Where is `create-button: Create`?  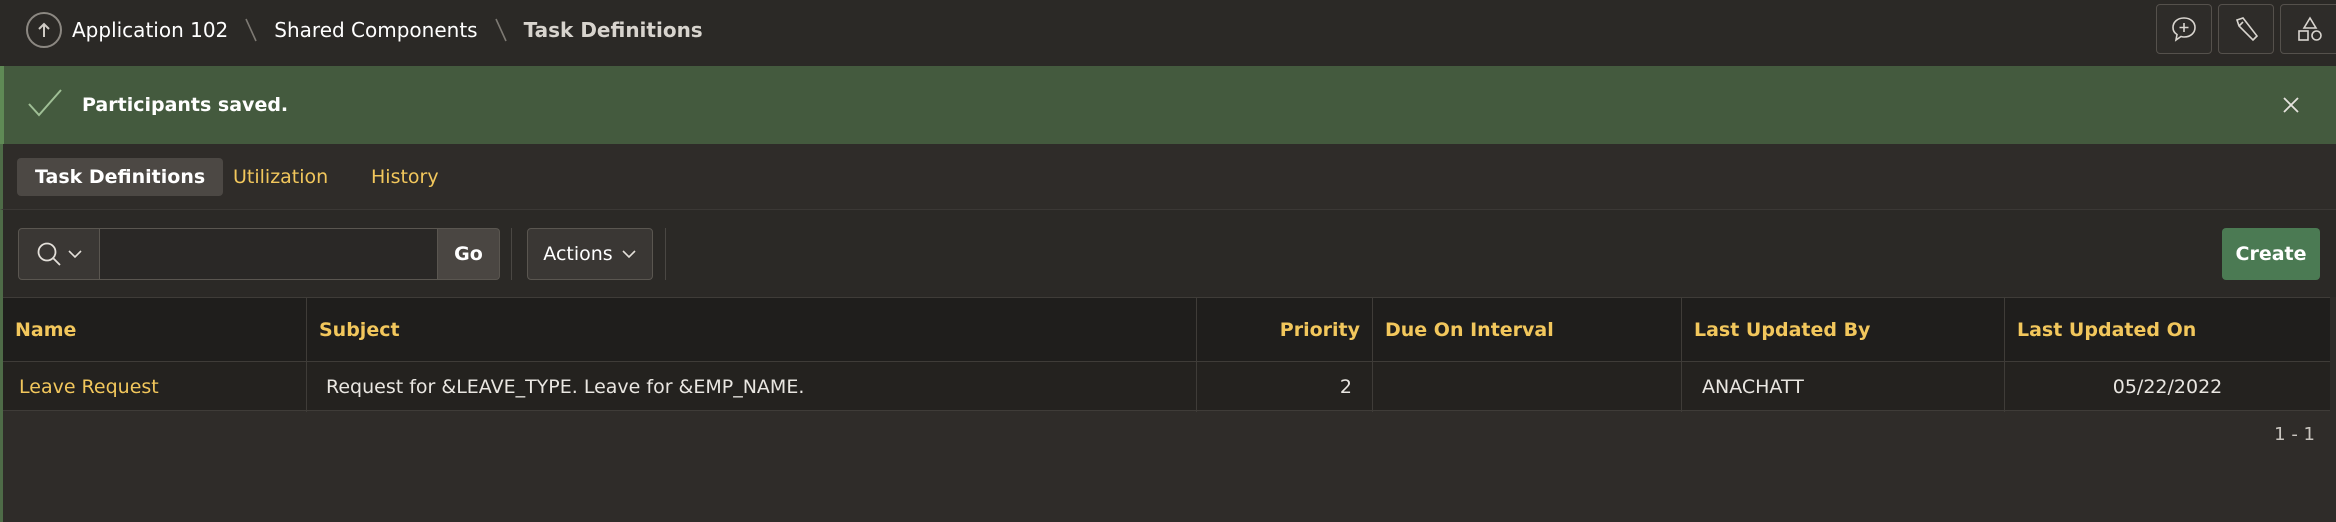 create-button: Create is located at coordinates (2271, 254).